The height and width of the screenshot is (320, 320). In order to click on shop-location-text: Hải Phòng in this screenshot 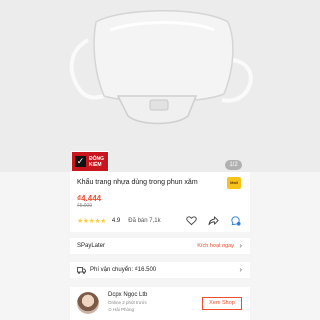, I will do `click(124, 309)`.